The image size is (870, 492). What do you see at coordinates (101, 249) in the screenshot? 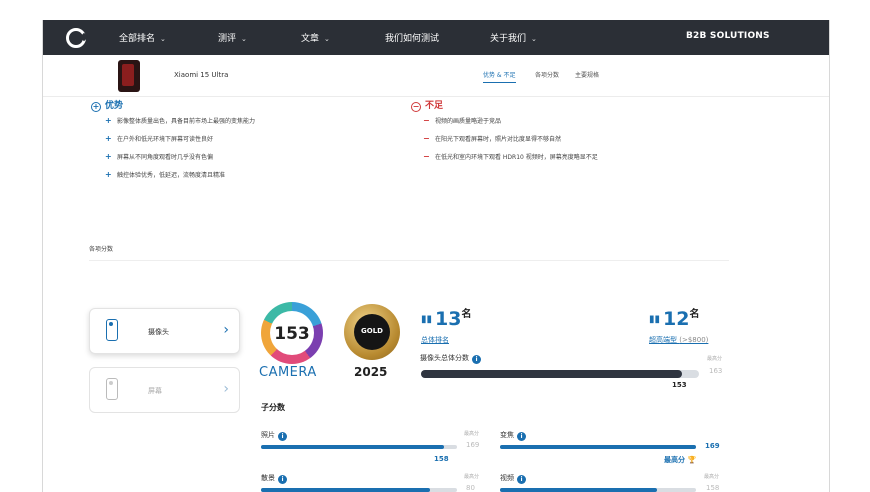
I see `scores-section-label: 各项分数` at bounding box center [101, 249].